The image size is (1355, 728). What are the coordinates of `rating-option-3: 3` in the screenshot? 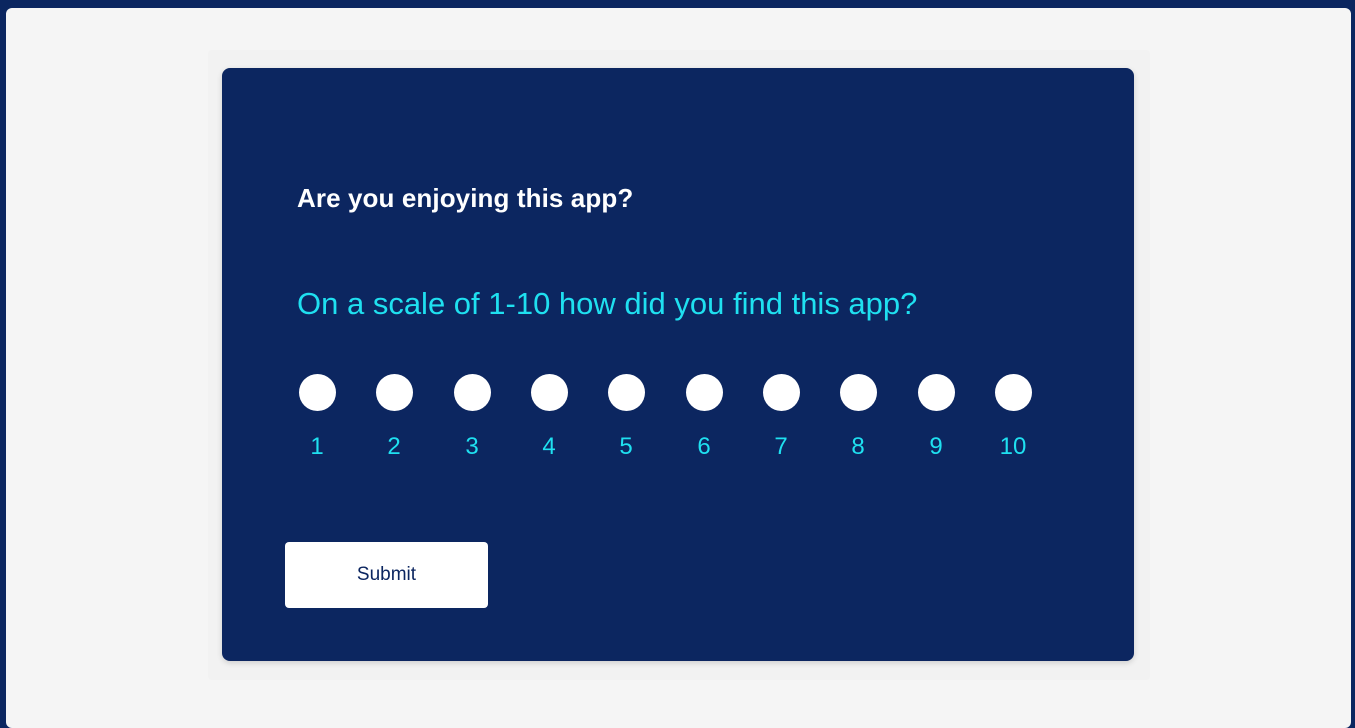 It's located at (472, 424).